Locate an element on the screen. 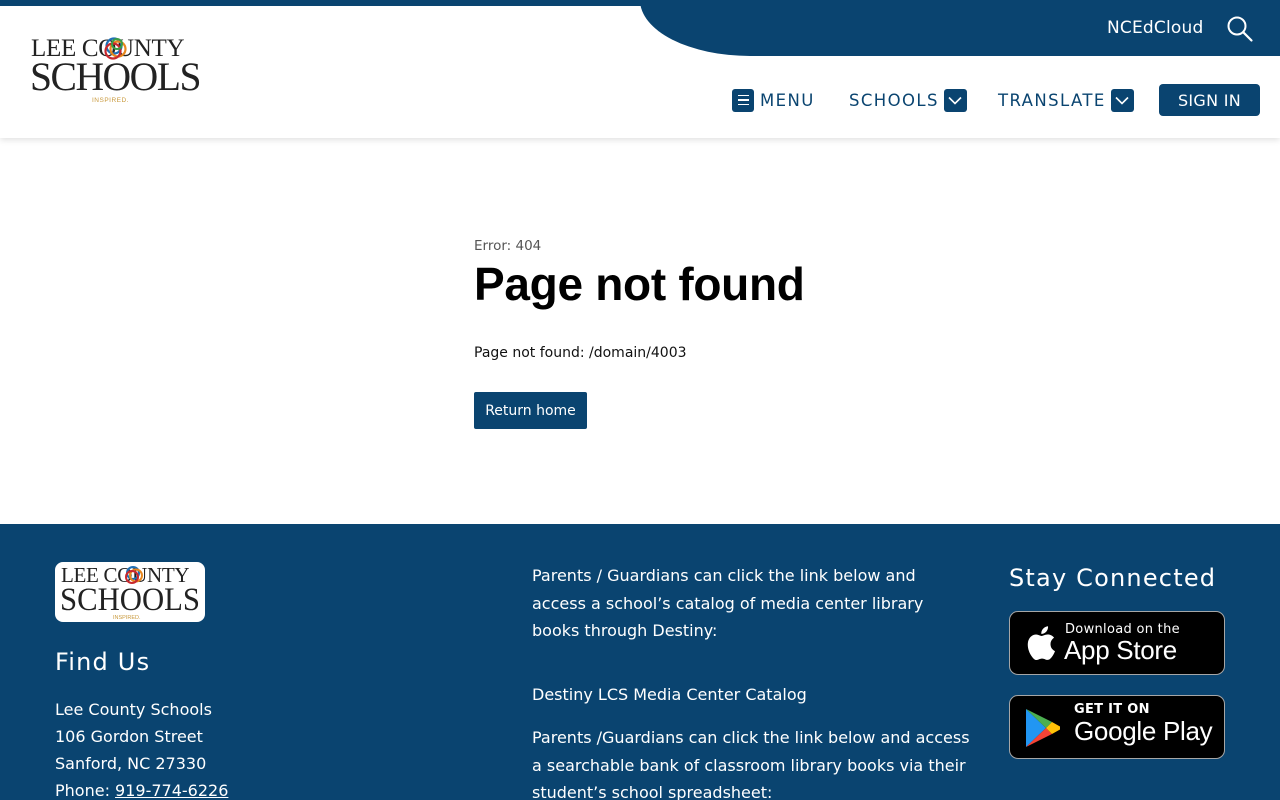  destiny-catalog-link: Destiny LCS Media Center Catalog is located at coordinates (752, 695).